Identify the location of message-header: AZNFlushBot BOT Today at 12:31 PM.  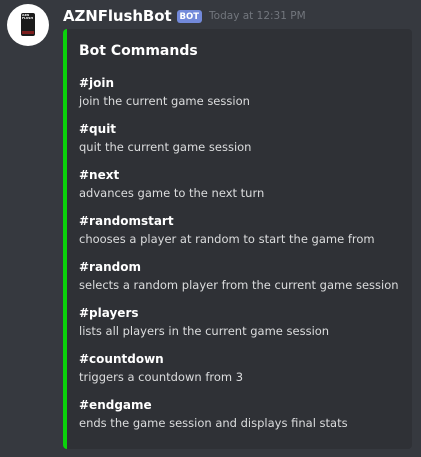
(184, 16).